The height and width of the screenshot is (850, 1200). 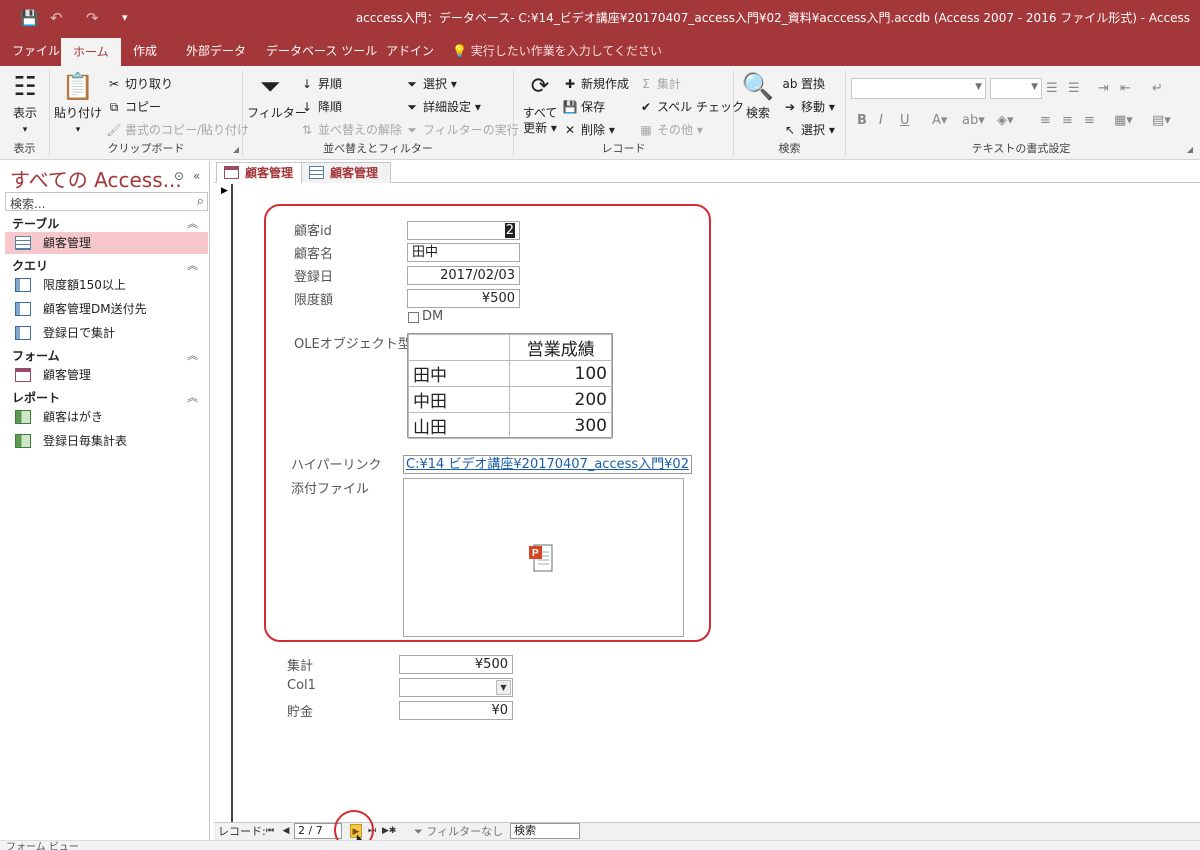 What do you see at coordinates (545, 831) in the screenshot?
I see `record-search-input: 検索` at bounding box center [545, 831].